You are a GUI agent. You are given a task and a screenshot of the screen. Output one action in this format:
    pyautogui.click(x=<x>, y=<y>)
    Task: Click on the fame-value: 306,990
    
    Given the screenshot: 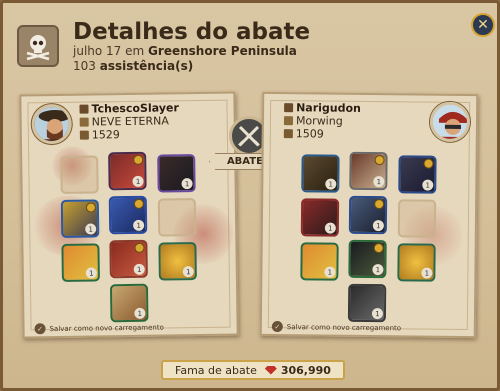 What is the action you would take?
    pyautogui.click(x=305, y=370)
    